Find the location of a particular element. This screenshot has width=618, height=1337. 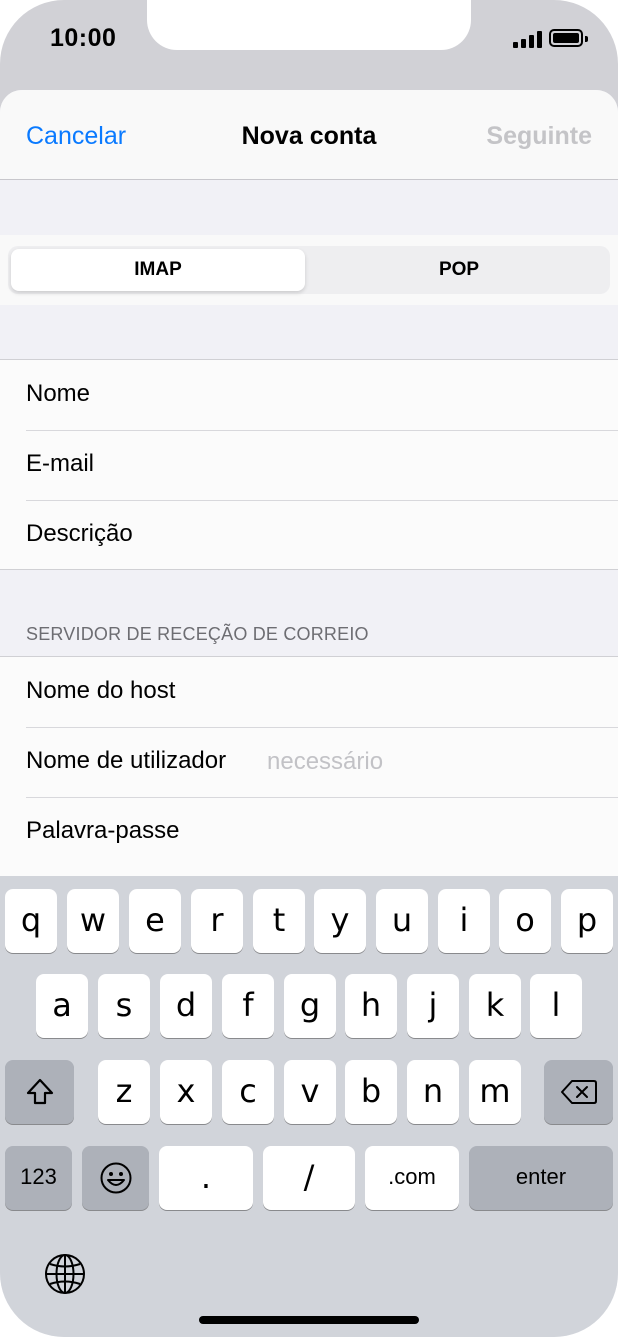

numbers-key: 123 is located at coordinates (38, 1178).